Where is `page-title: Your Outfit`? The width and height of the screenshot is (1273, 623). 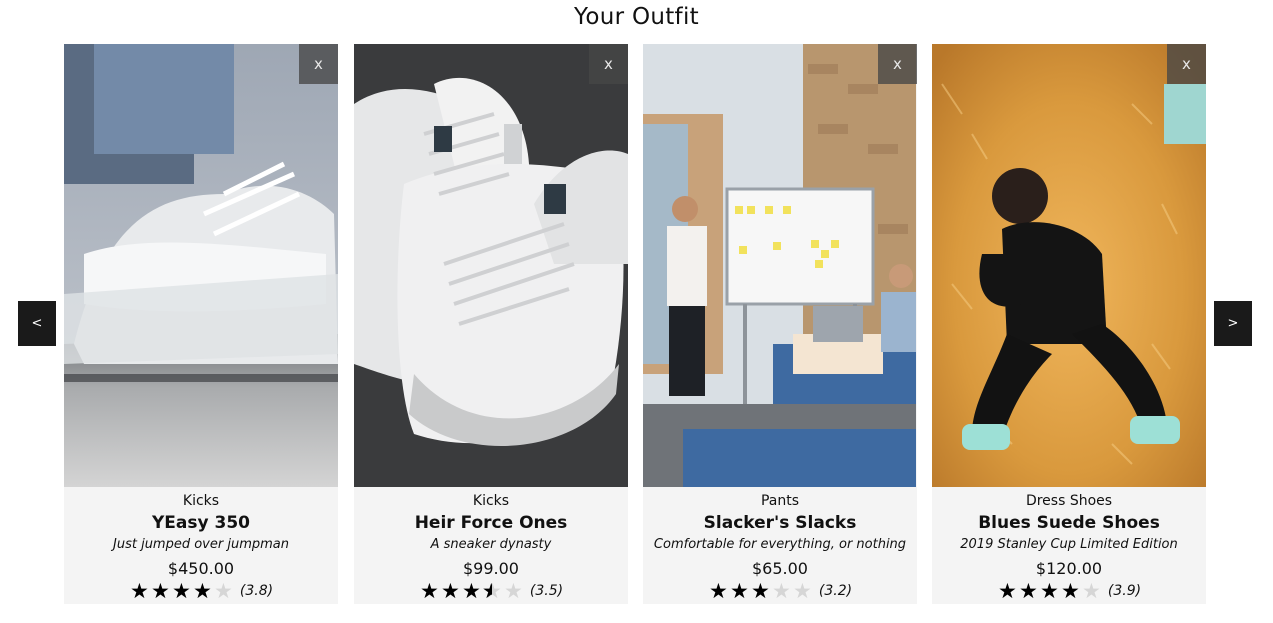 page-title: Your Outfit is located at coordinates (636, 17).